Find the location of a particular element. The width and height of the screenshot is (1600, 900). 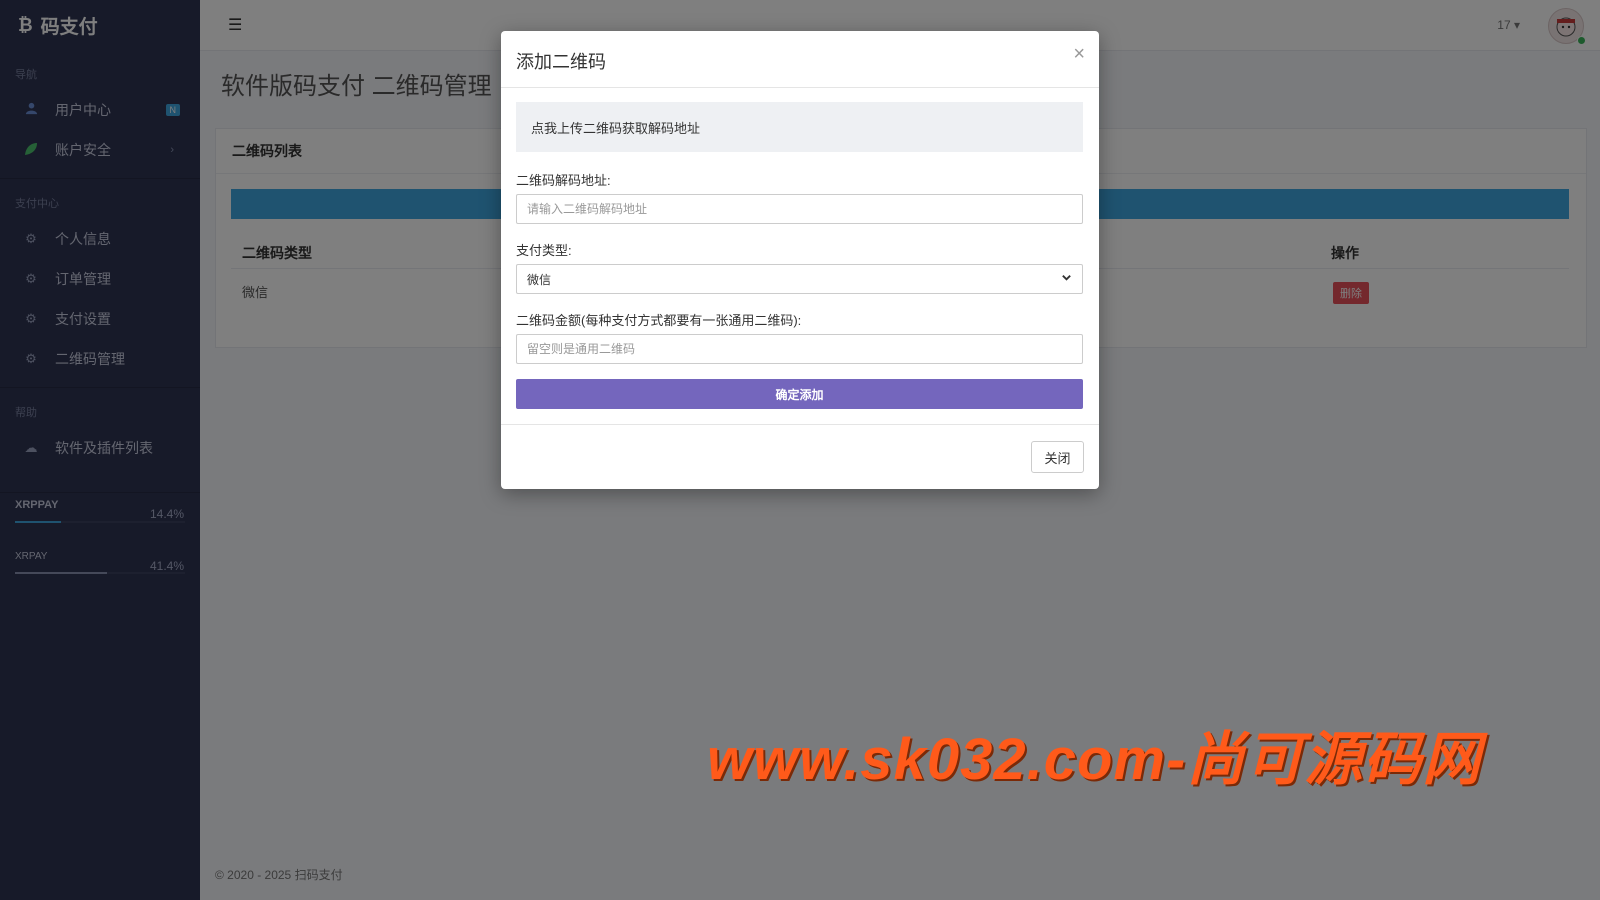

pay-type-select: 微信 is located at coordinates (799, 279).